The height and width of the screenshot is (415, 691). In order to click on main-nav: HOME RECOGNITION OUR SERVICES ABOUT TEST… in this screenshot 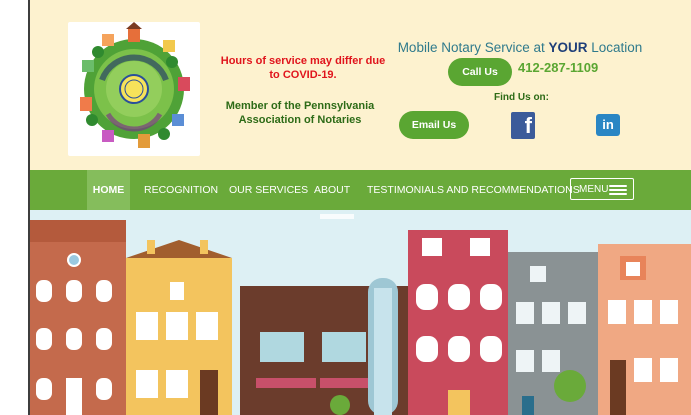, I will do `click(360, 190)`.